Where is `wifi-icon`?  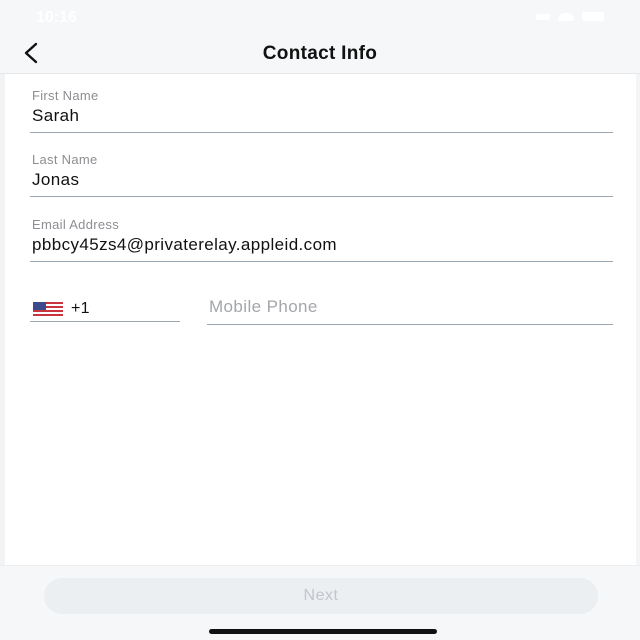 wifi-icon is located at coordinates (566, 16).